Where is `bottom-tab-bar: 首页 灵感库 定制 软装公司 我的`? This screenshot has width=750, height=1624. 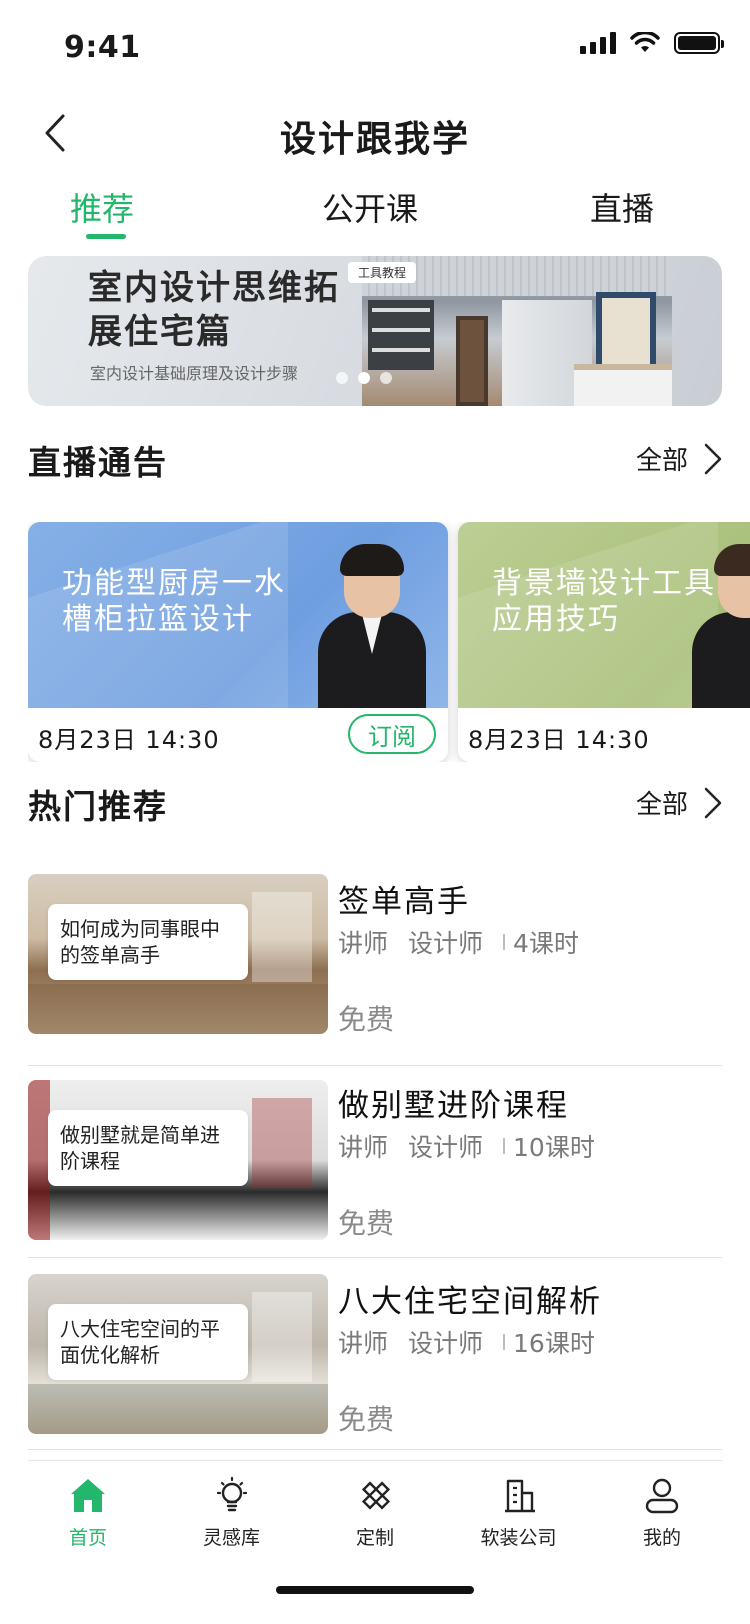
bottom-tab-bar: 首页 灵感库 定制 软装公司 我的 is located at coordinates (375, 1508).